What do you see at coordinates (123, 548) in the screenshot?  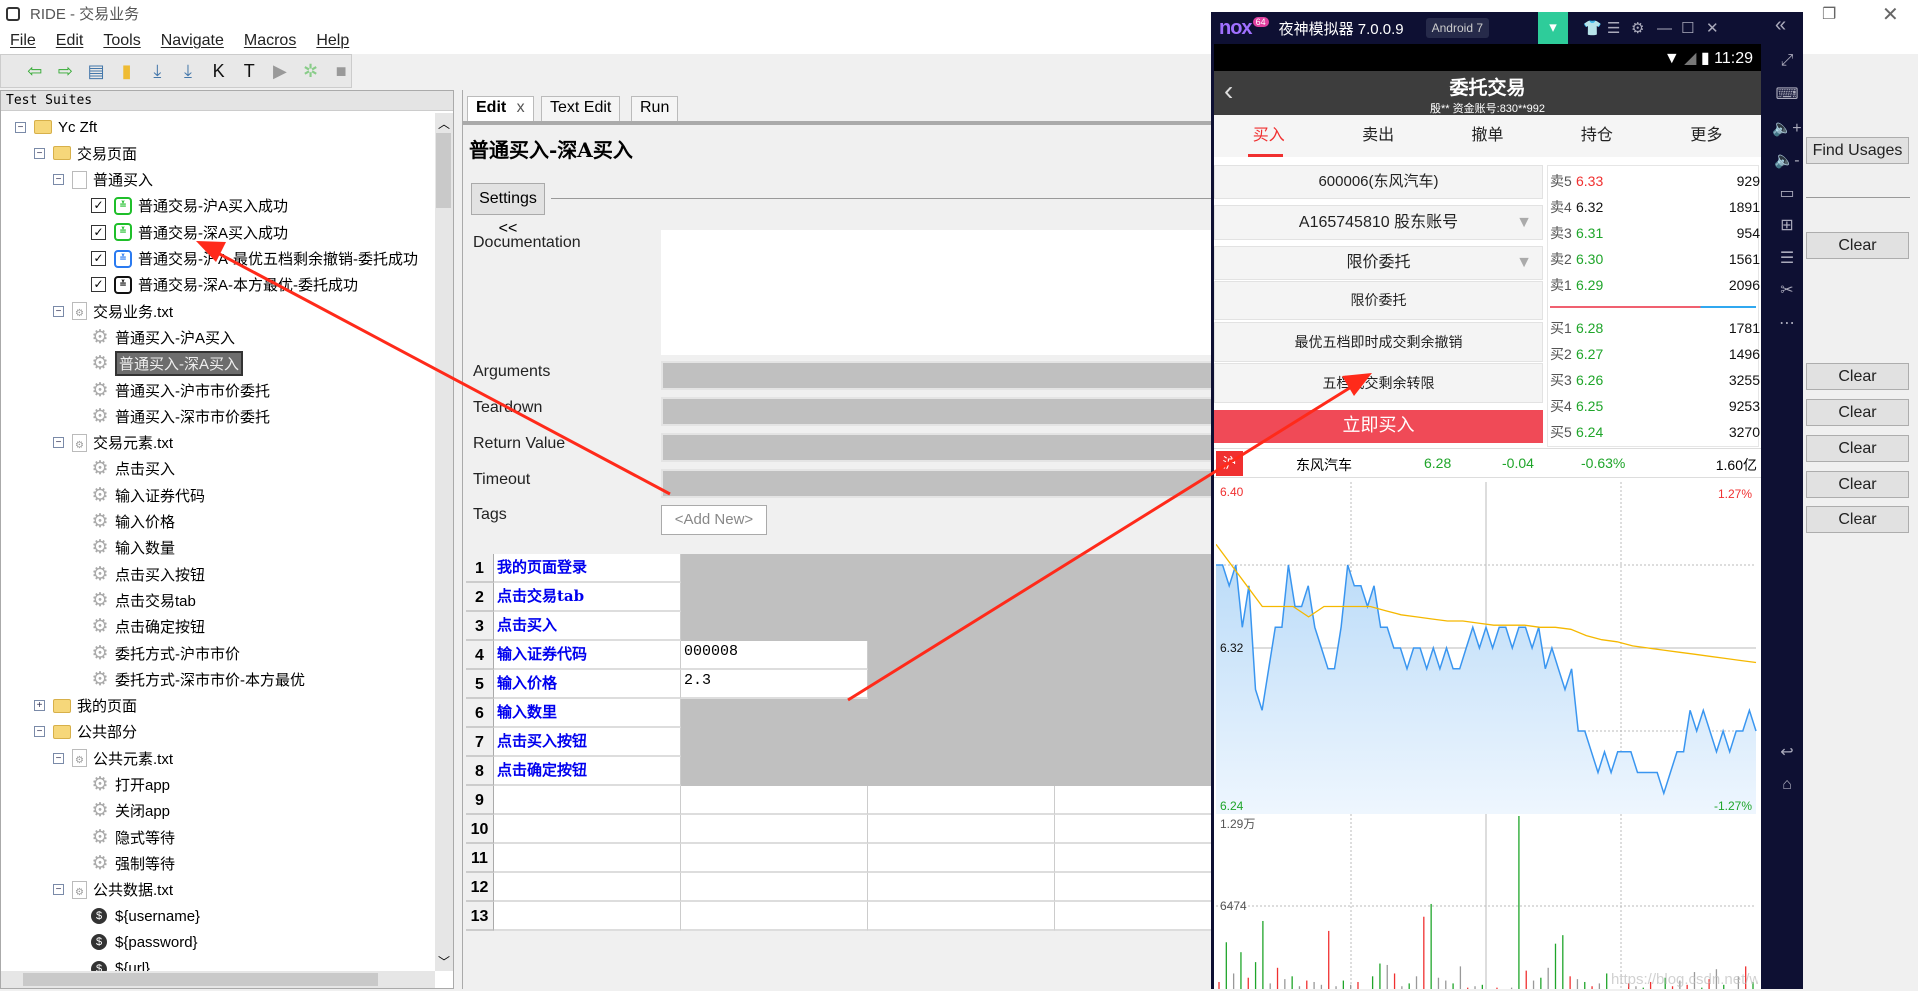 I see `tree-item: ⚙ 输入数量` at bounding box center [123, 548].